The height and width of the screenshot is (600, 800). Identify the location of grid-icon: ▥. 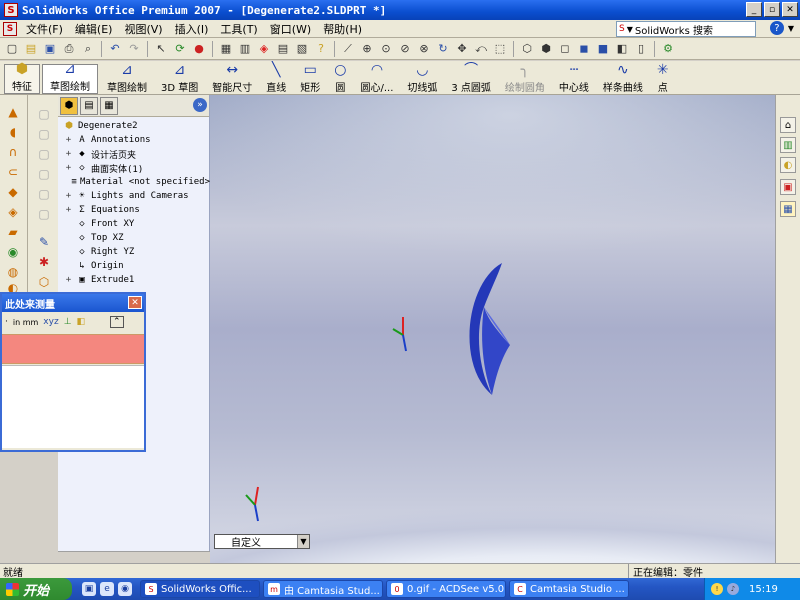
(245, 49).